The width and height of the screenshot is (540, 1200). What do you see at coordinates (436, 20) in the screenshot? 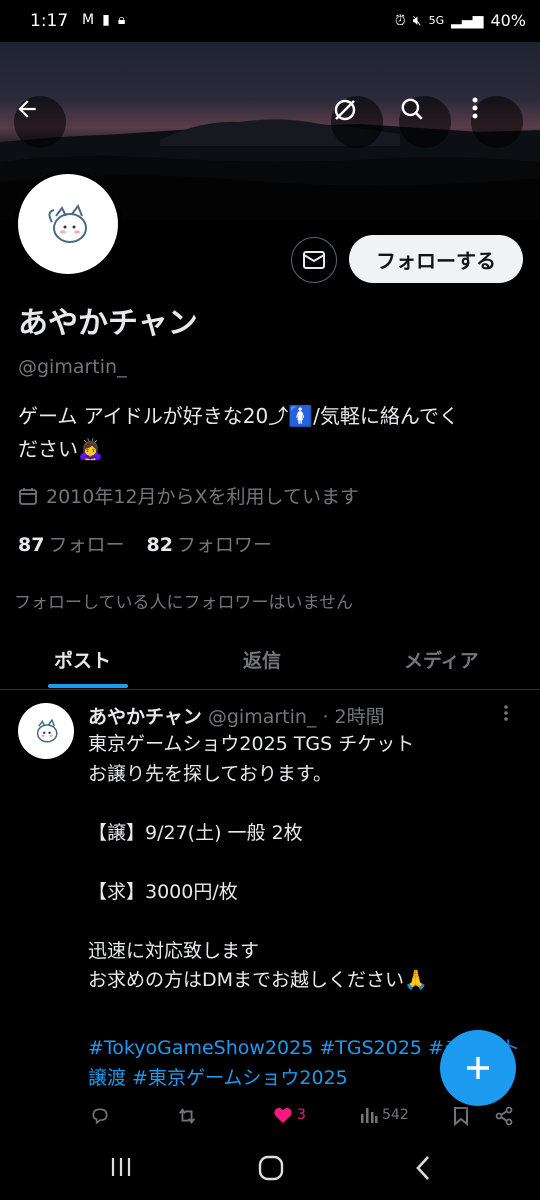
I see `network-label: 5G` at bounding box center [436, 20].